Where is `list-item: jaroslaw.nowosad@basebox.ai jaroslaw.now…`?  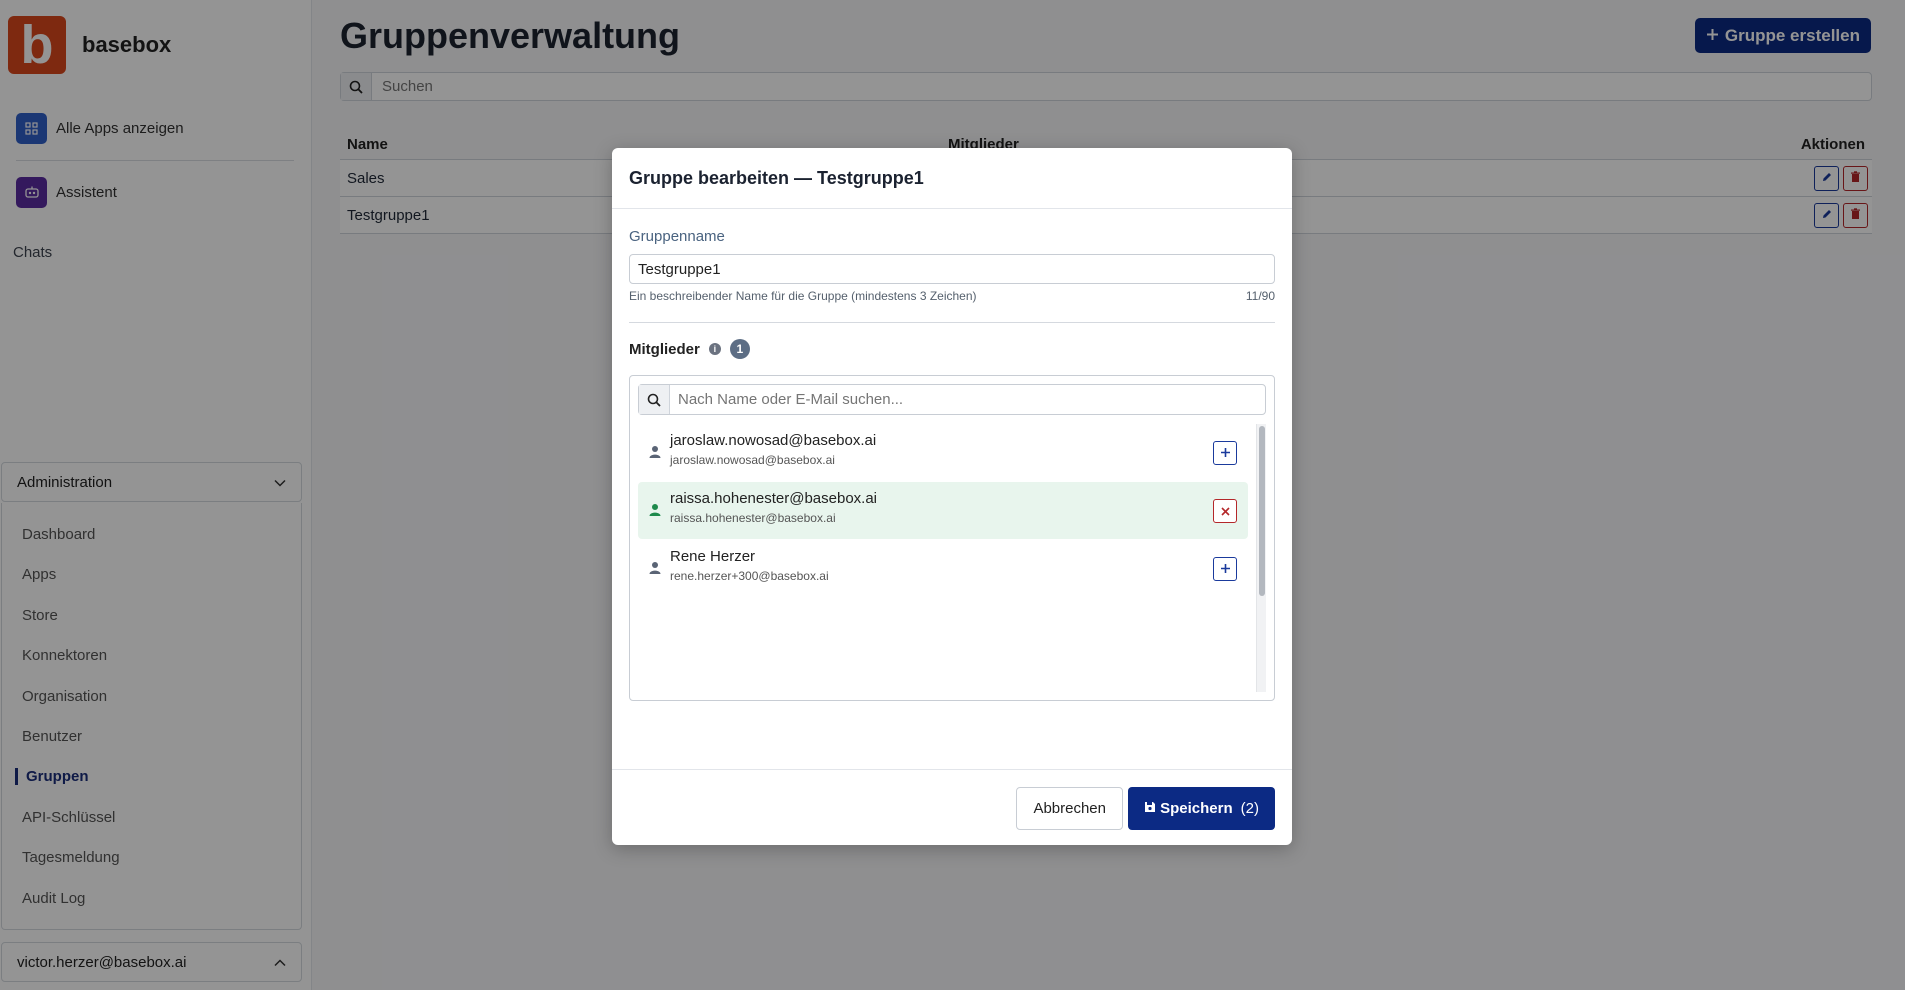 list-item: jaroslaw.nowosad@basebox.ai jaroslaw.now… is located at coordinates (943, 452).